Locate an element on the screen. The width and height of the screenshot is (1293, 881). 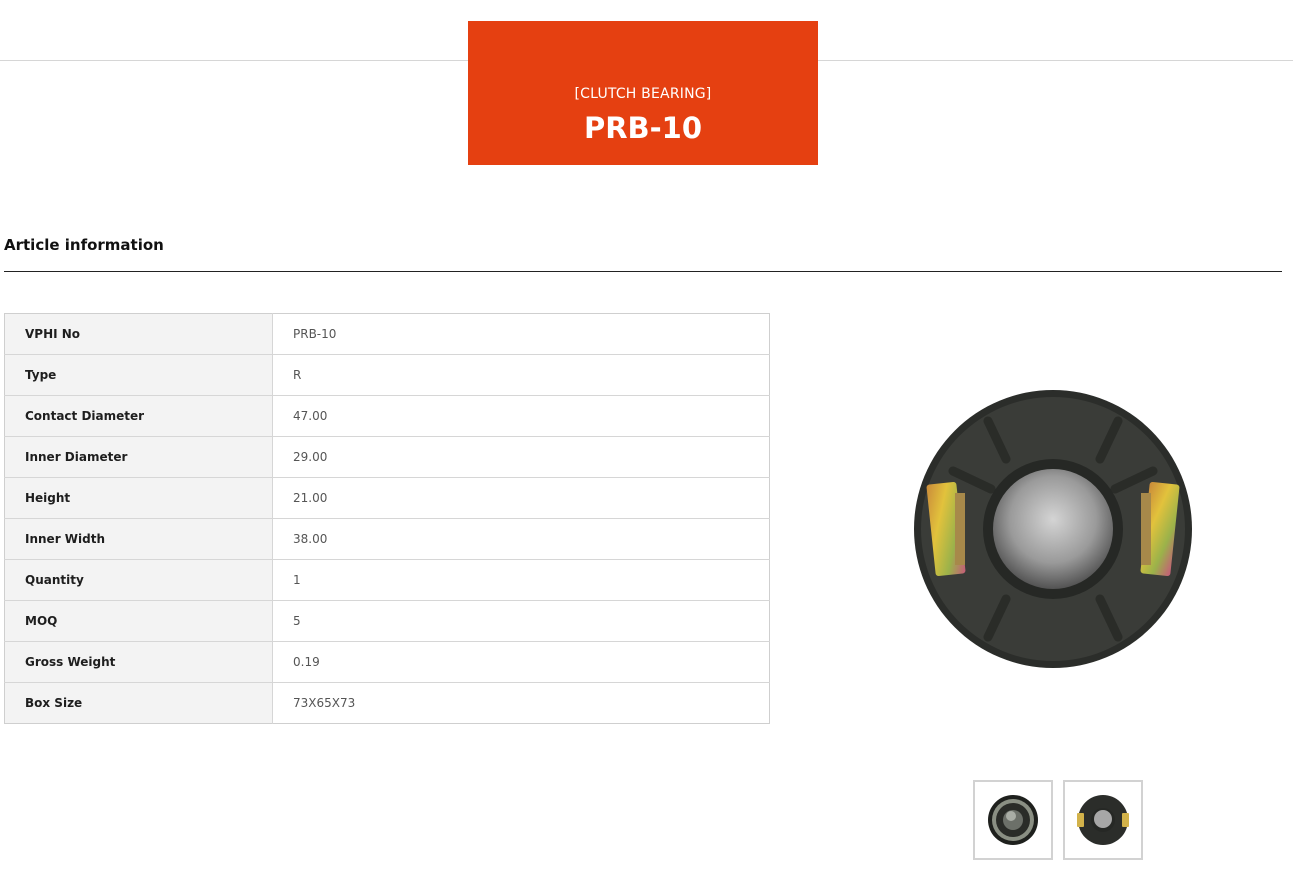
product-category: [CLUTCH BEARING] is located at coordinates (643, 94).